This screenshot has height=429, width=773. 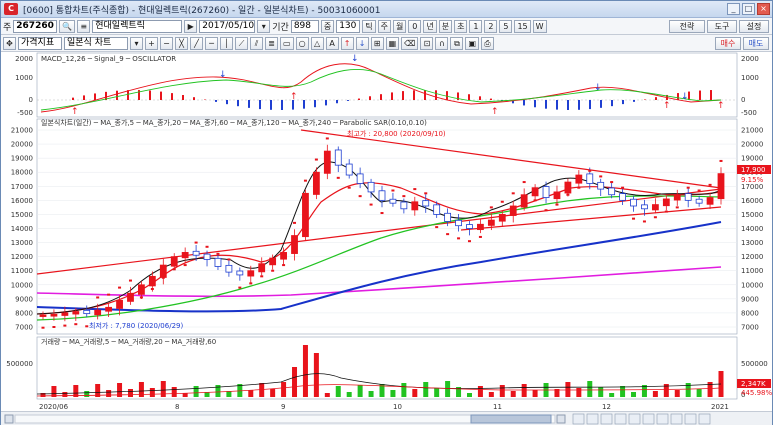 What do you see at coordinates (578, 419) in the screenshot?
I see `first-icon` at bounding box center [578, 419].